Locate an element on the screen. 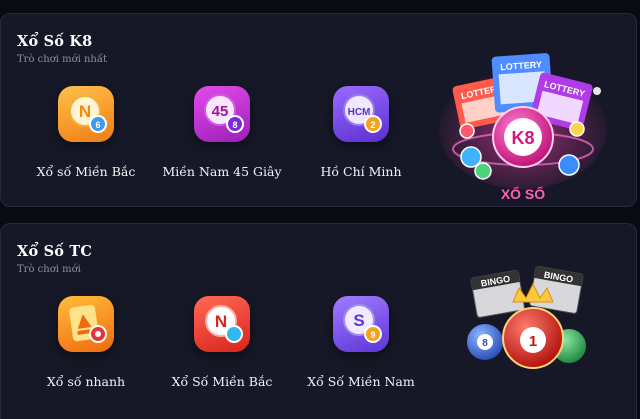 Image resolution: width=640 pixels, height=419 pixels. quick-lottery-icon is located at coordinates (86, 324).